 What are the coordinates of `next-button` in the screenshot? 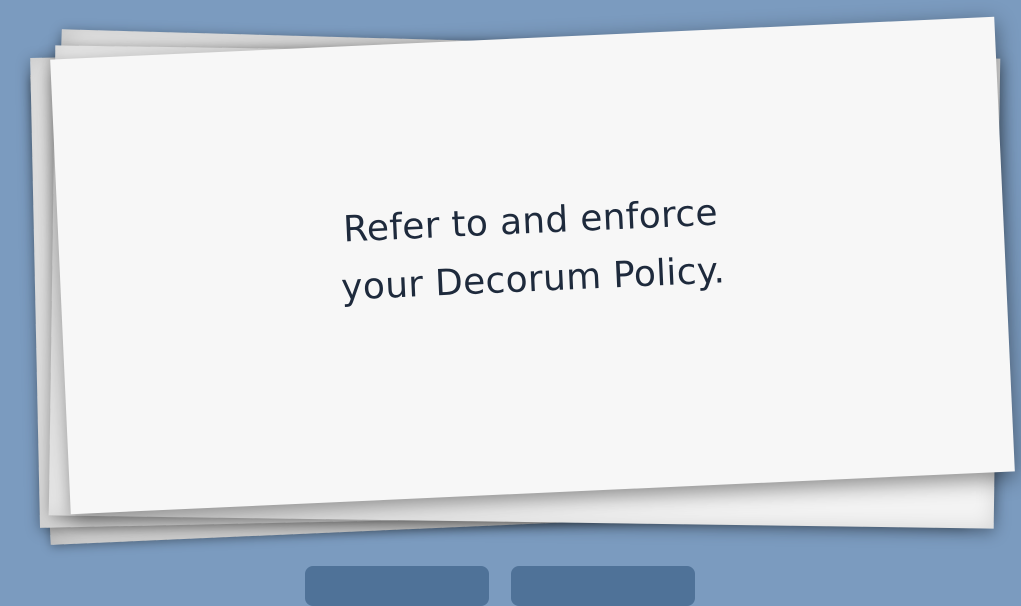 It's located at (603, 586).